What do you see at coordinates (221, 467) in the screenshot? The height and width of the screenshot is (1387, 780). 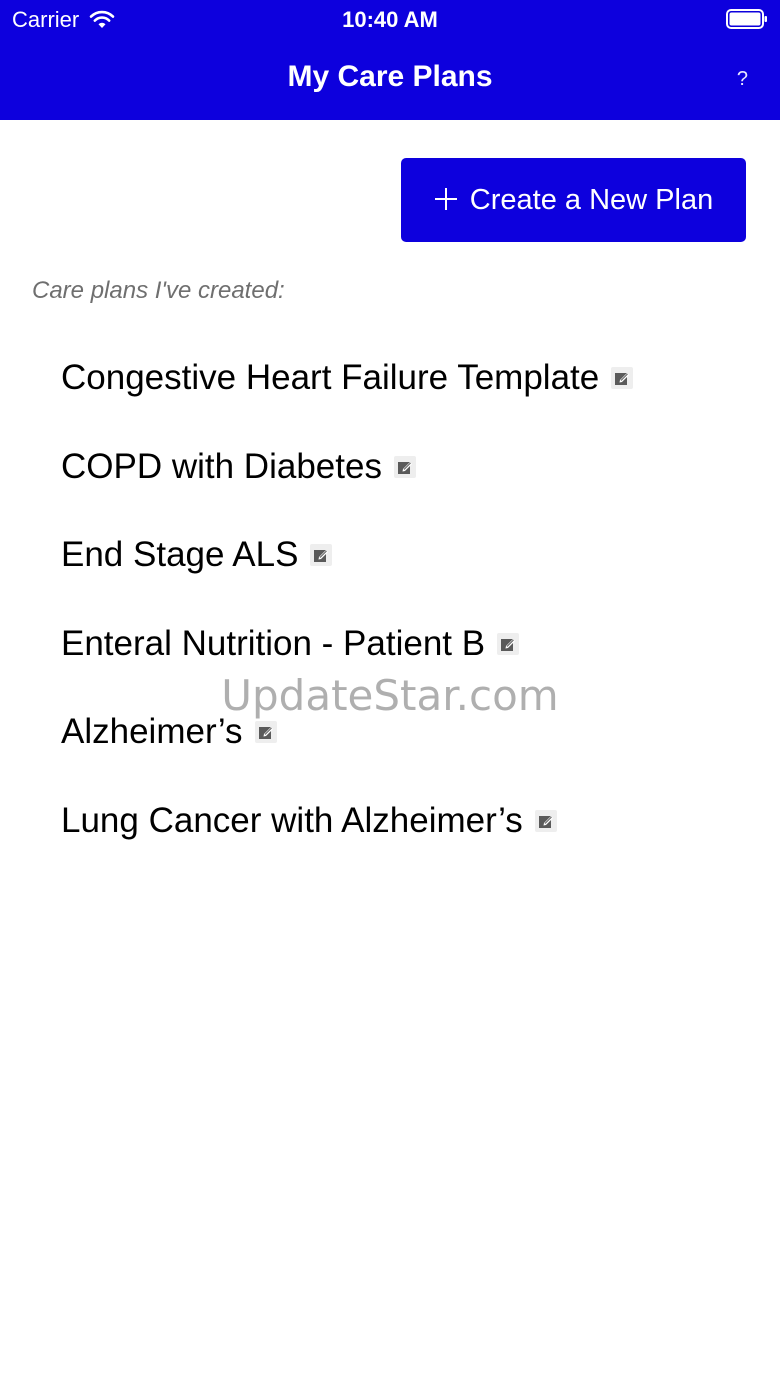 I see `plan-name: COPD with Diabetes` at bounding box center [221, 467].